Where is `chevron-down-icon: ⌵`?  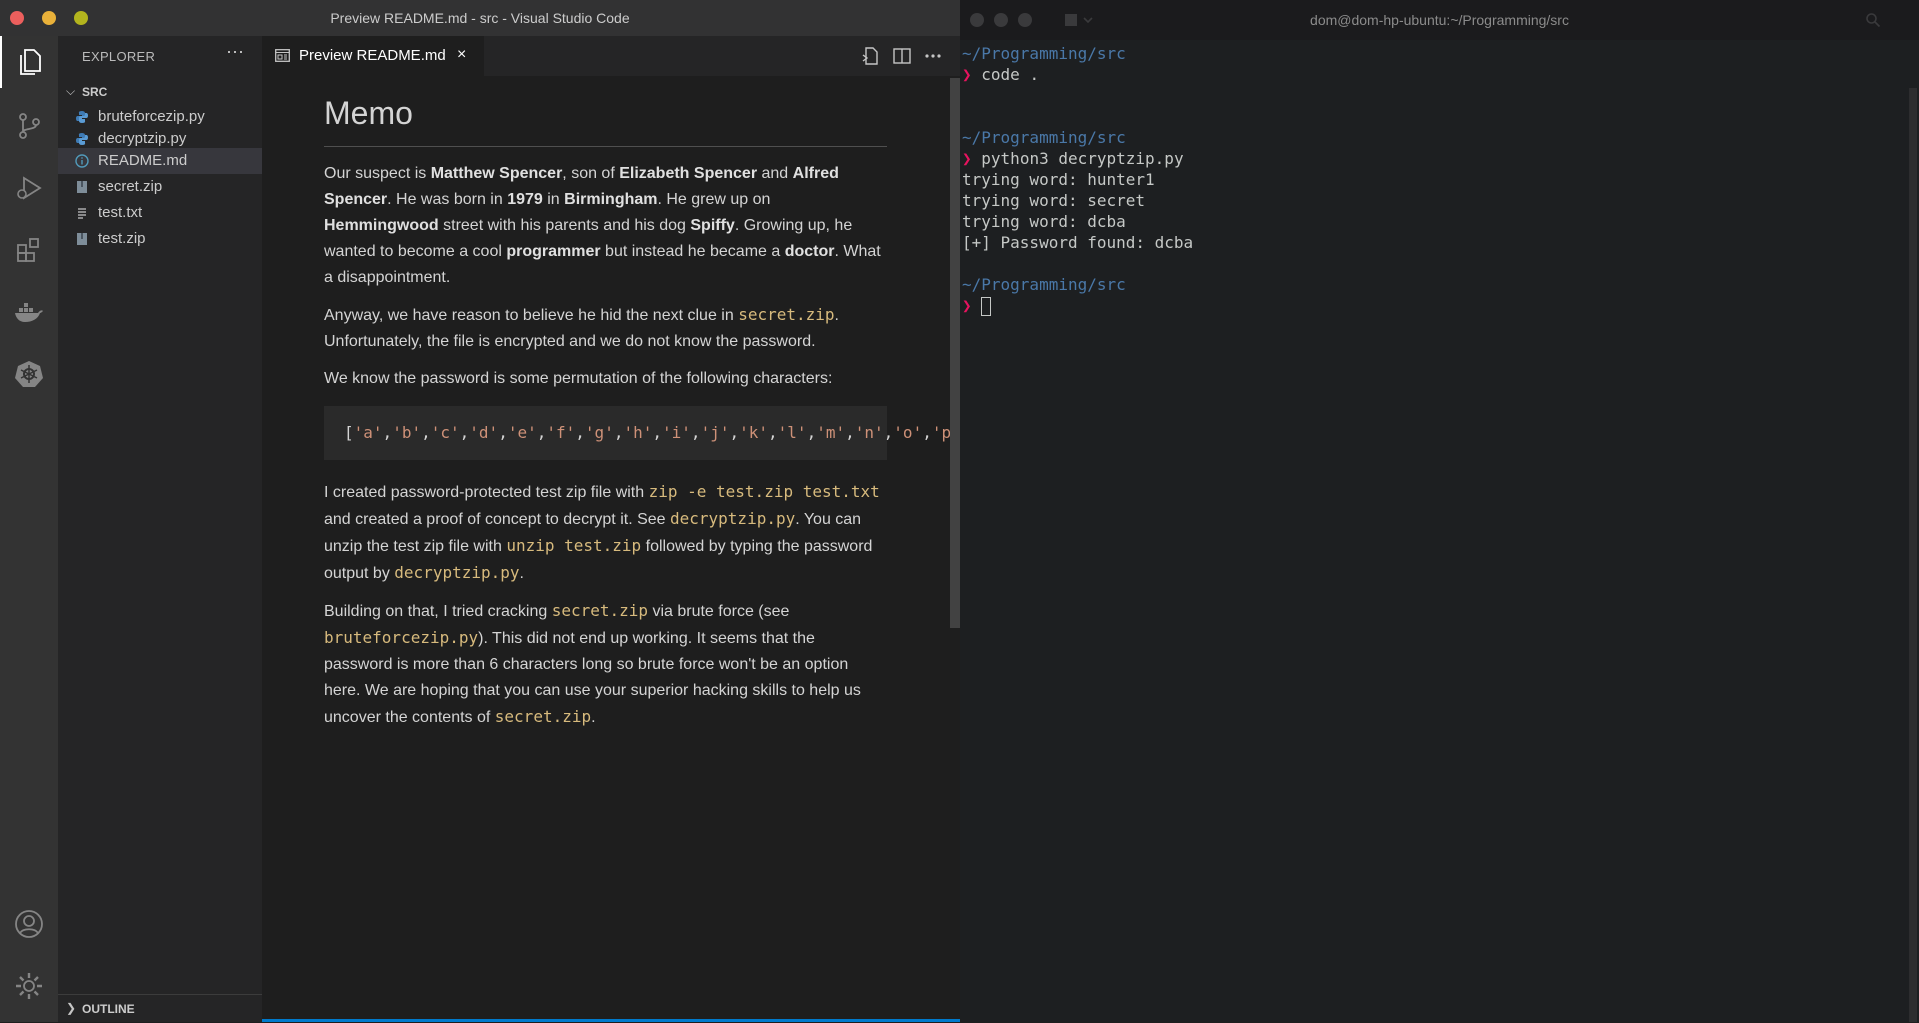 chevron-down-icon: ⌵ is located at coordinates (71, 91).